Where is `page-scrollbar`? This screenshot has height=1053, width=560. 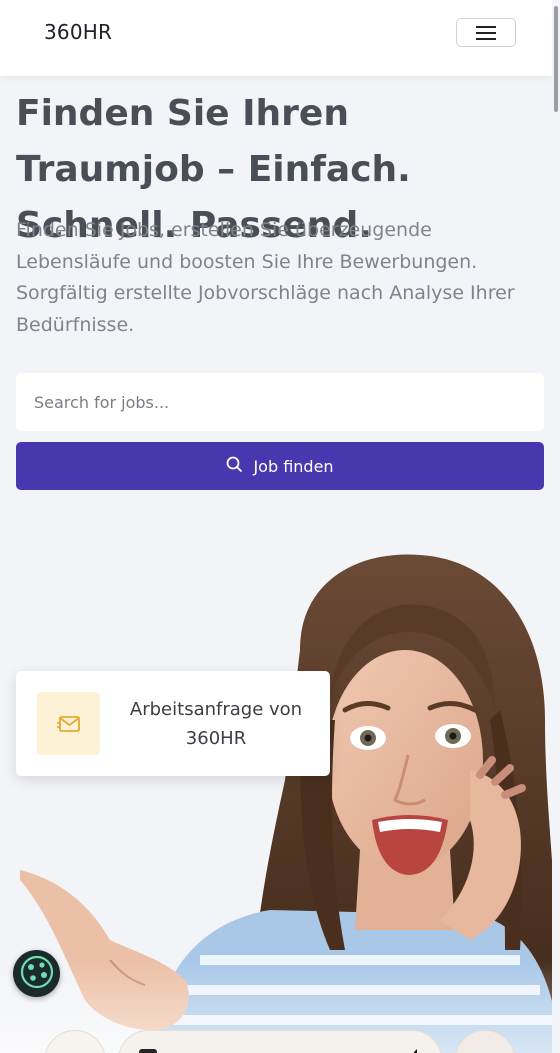 page-scrollbar is located at coordinates (556, 526).